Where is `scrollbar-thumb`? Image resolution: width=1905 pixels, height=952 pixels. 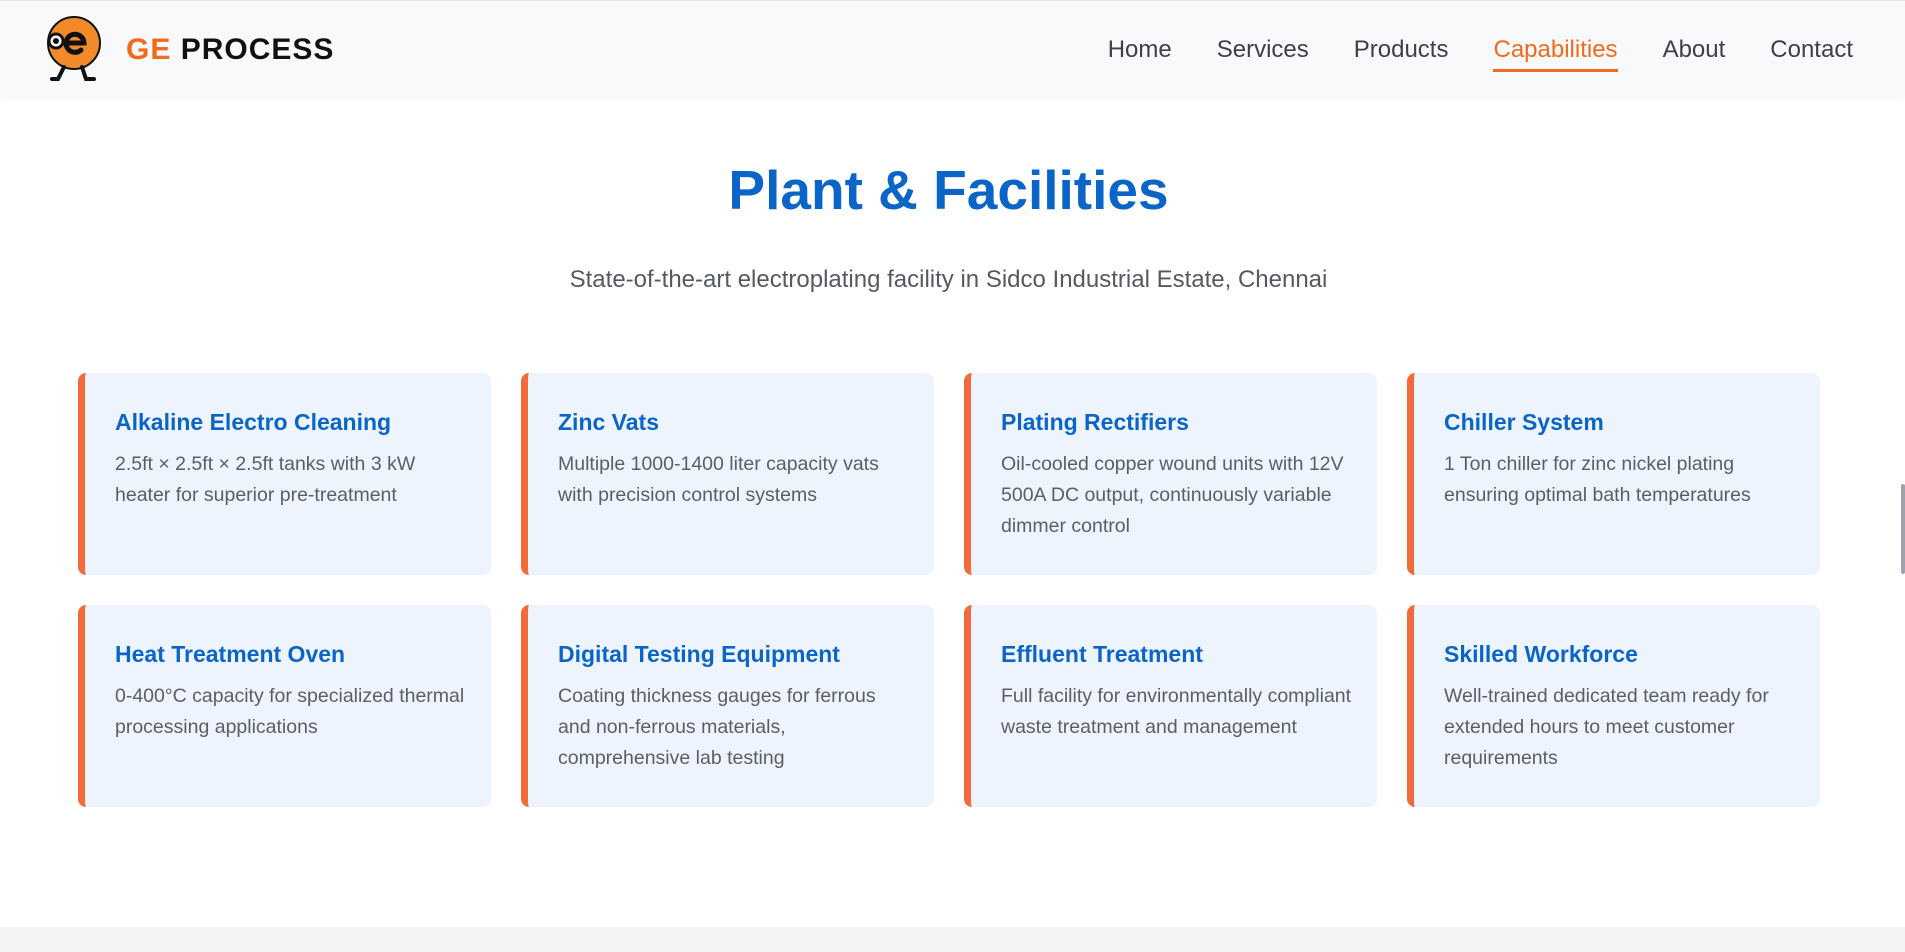
scrollbar-thumb is located at coordinates (1903, 529).